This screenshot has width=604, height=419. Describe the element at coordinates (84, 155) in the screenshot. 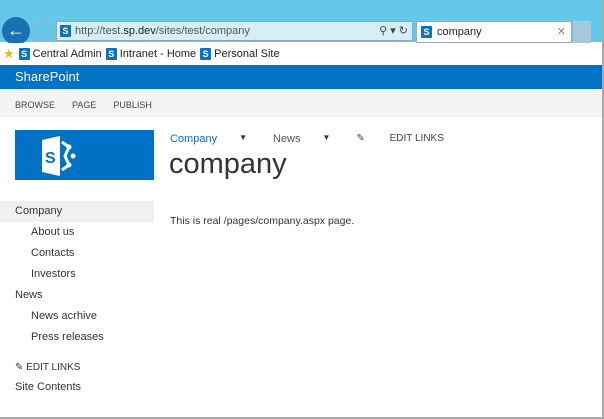

I see `site-logo: S` at that location.